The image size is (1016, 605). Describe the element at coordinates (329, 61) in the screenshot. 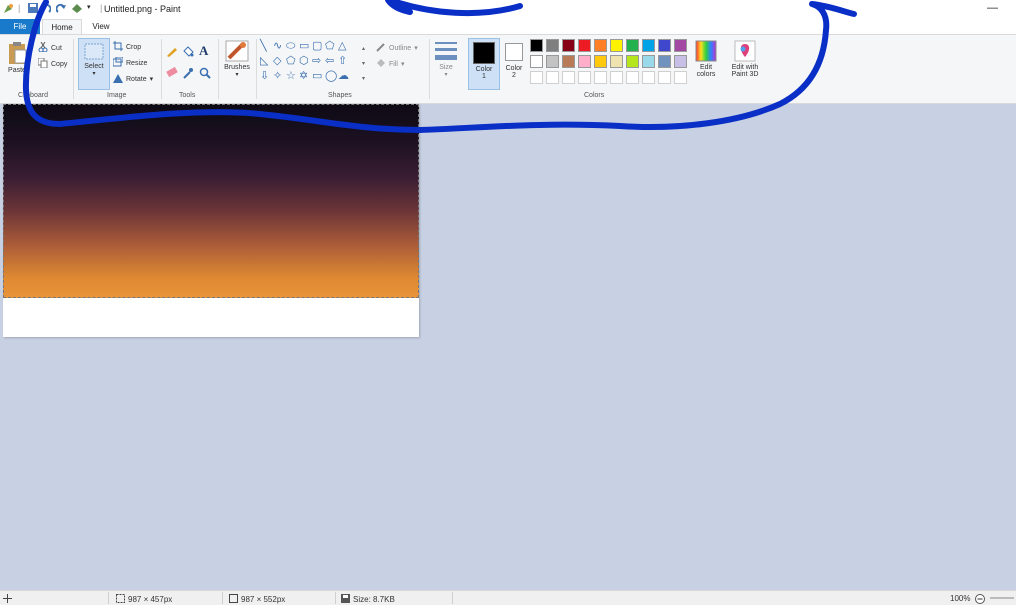

I see `left-arrow-shape-icon: ⇦` at that location.